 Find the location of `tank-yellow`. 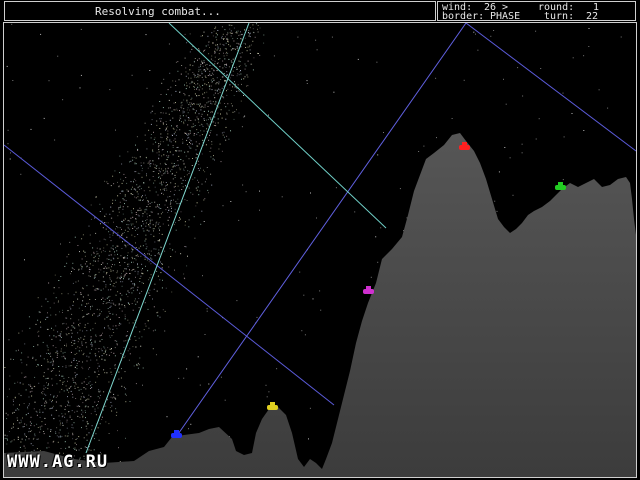

tank-yellow is located at coordinates (272, 406).